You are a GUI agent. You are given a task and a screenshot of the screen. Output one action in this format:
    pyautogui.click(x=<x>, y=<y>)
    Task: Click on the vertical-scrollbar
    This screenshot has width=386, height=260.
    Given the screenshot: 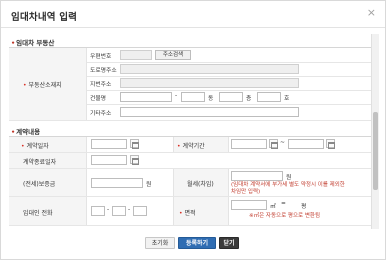 What is the action you would take?
    pyautogui.click(x=375, y=131)
    